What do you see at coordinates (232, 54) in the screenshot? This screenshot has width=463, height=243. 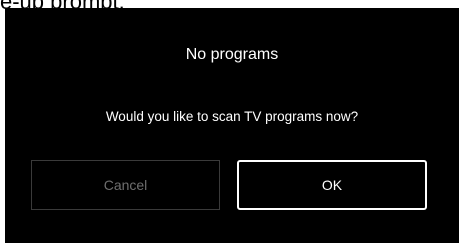 I see `dialog-title: No programs` at bounding box center [232, 54].